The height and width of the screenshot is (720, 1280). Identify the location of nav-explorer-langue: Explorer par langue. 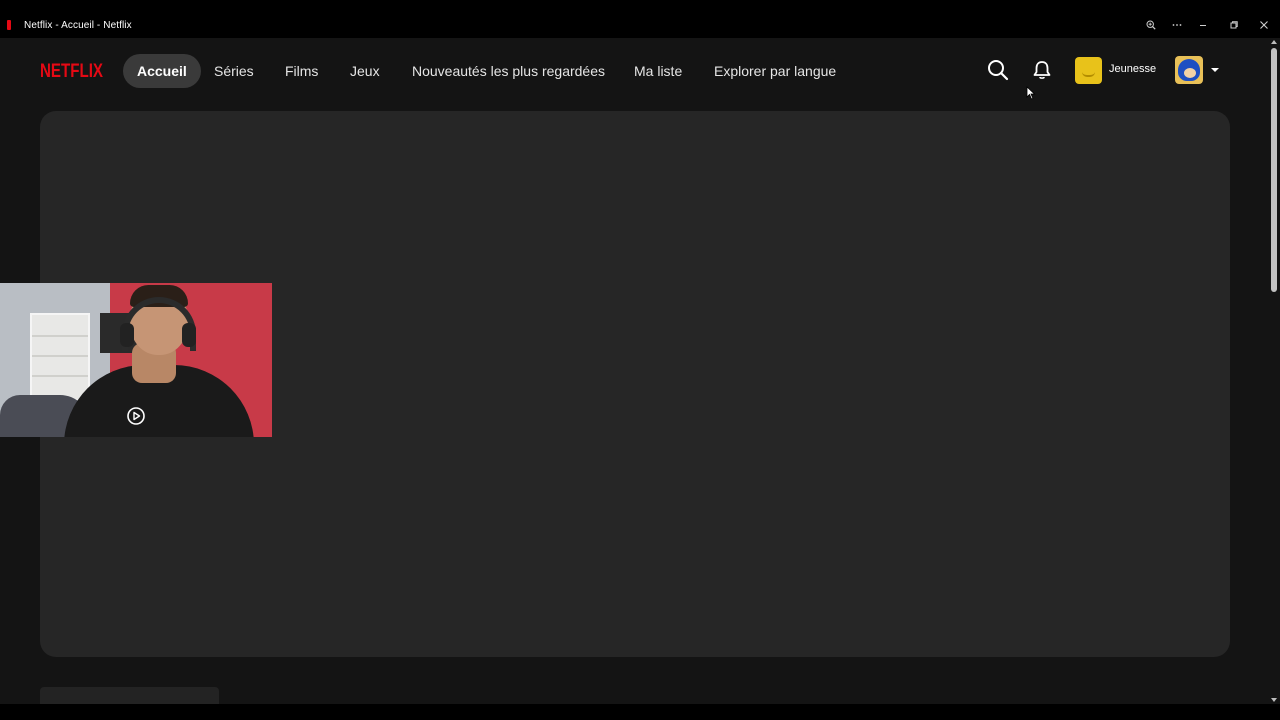
(775, 71).